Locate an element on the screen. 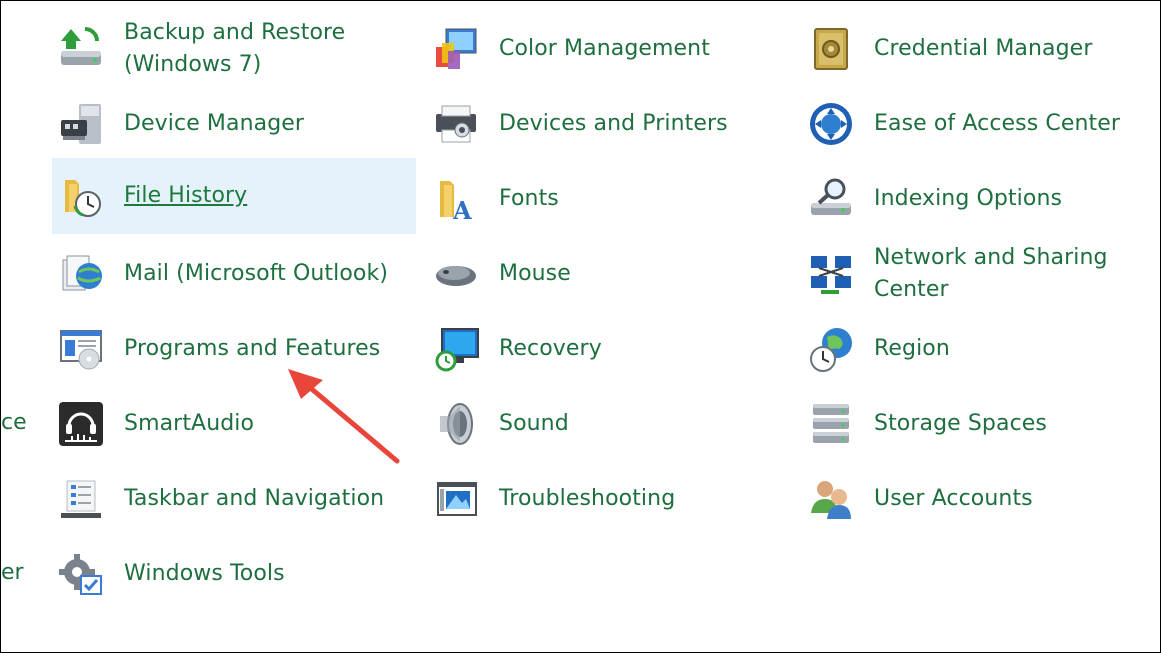 The image size is (1161, 653). item-troubleshooting: Troubleshooting is located at coordinates (609, 498).